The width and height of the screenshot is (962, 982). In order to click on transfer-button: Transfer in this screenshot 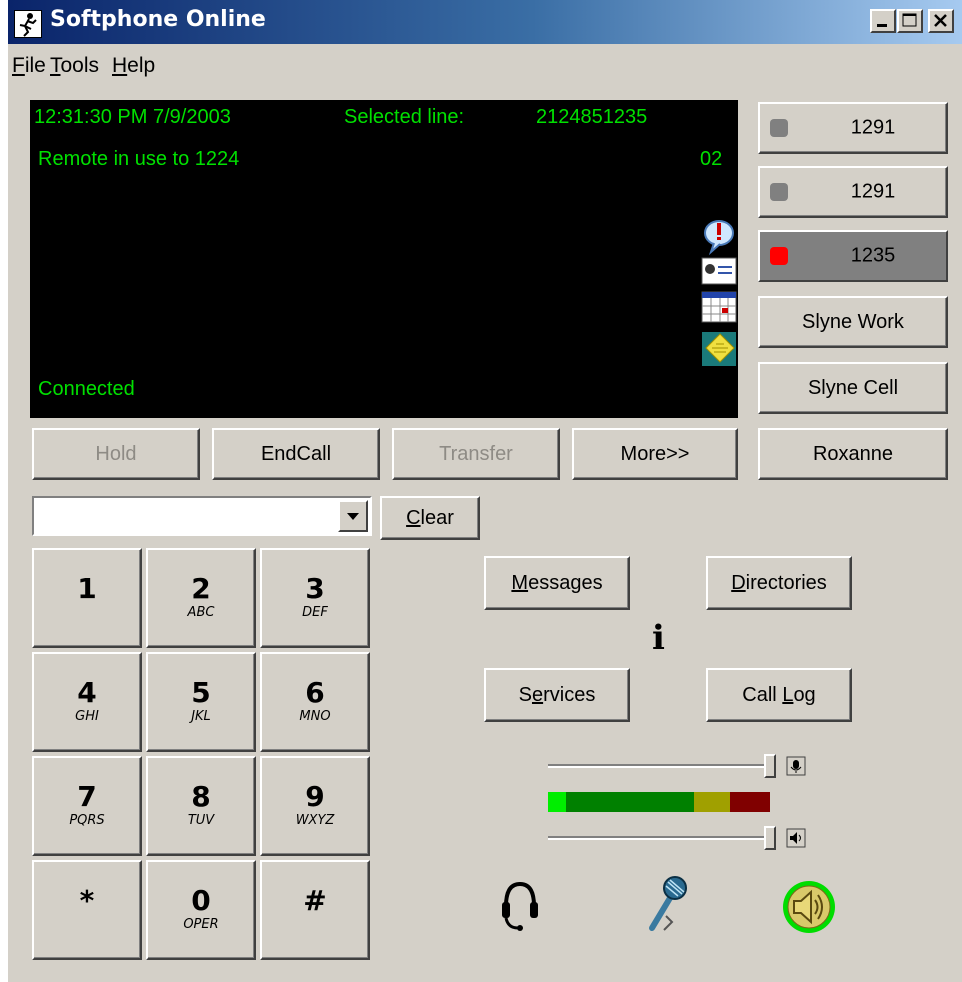, I will do `click(476, 454)`.